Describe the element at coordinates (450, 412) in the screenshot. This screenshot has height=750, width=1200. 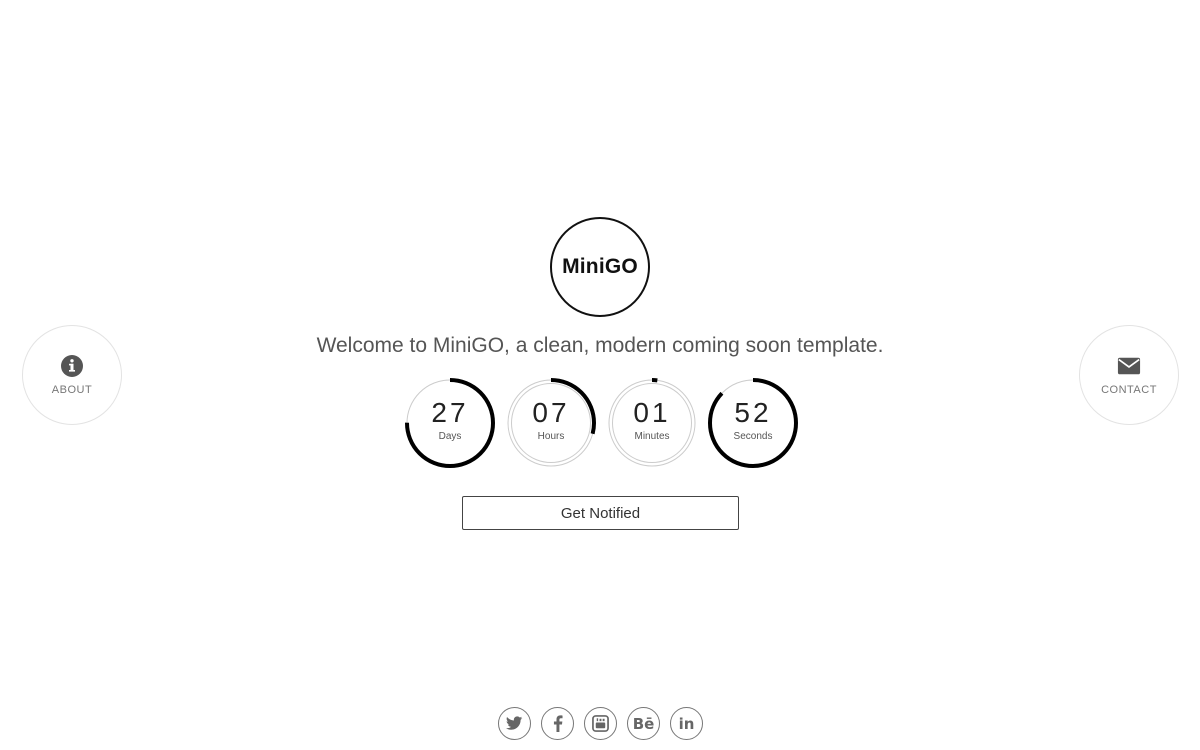
I see `countdown-value: 27` at that location.